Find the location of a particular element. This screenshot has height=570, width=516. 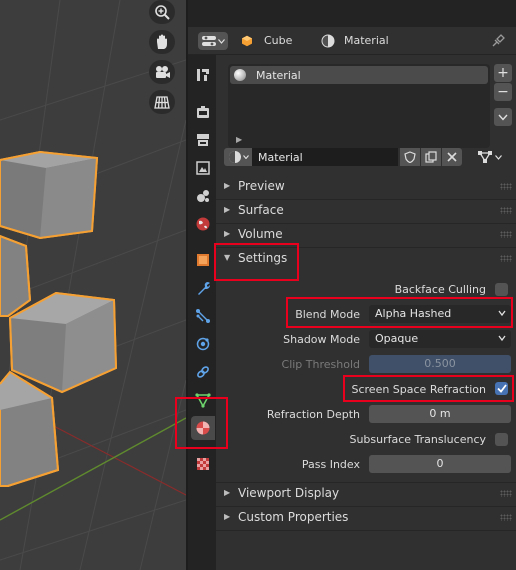

material-slot-list: Material ▶ is located at coordinates (359, 106).